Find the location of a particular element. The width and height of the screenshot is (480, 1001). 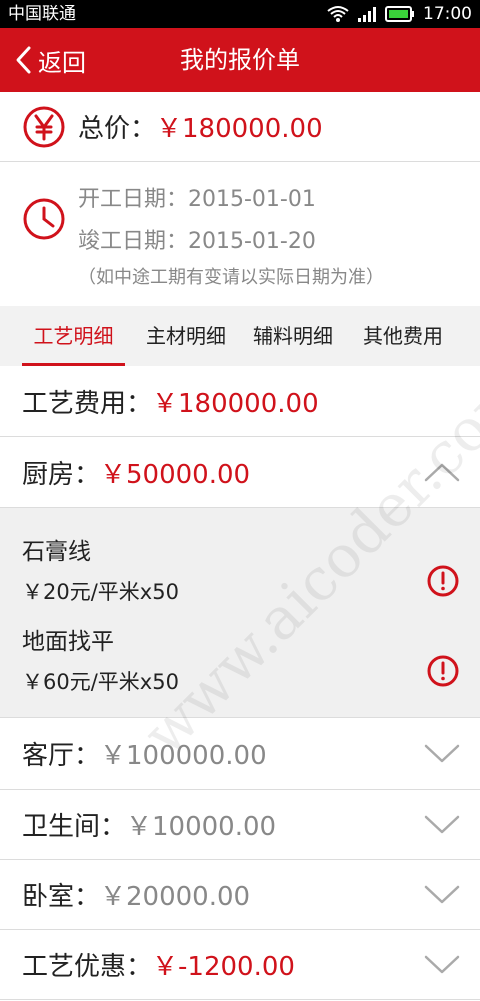

battery-icon is located at coordinates (399, 14).